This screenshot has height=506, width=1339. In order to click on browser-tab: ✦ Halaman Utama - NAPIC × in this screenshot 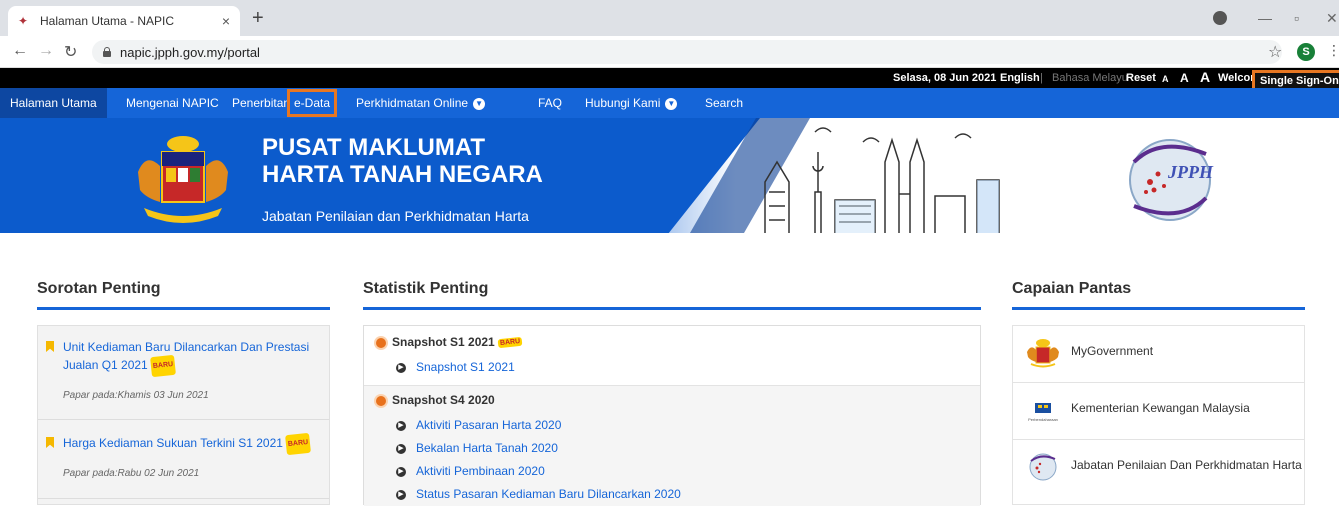, I will do `click(124, 21)`.